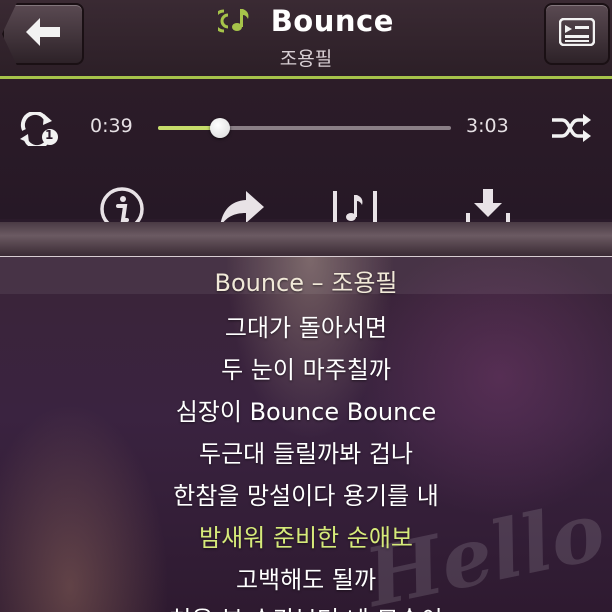 Image resolution: width=612 pixels, height=612 pixels. Describe the element at coordinates (306, 496) in the screenshot. I see `lyric-line: 한참을 망설이다 용기를 내` at that location.